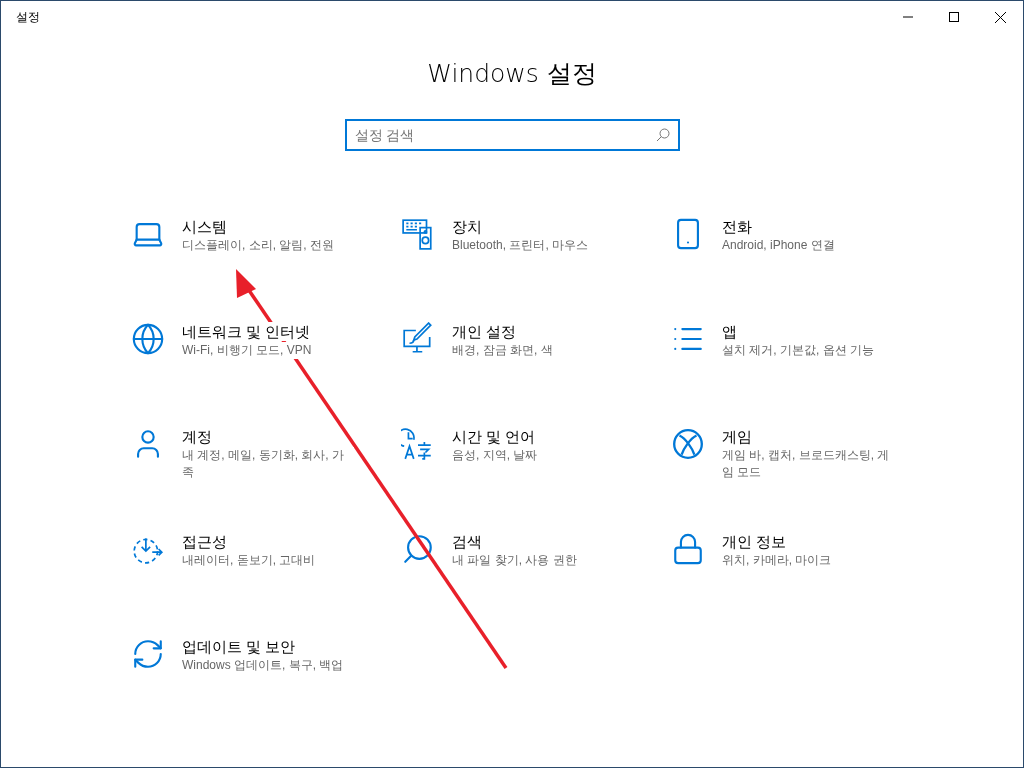 Image resolution: width=1024 pixels, height=768 pixels. I want to click on category-description: Wi-Fi, 비행기 모드, VPN, so click(247, 350).